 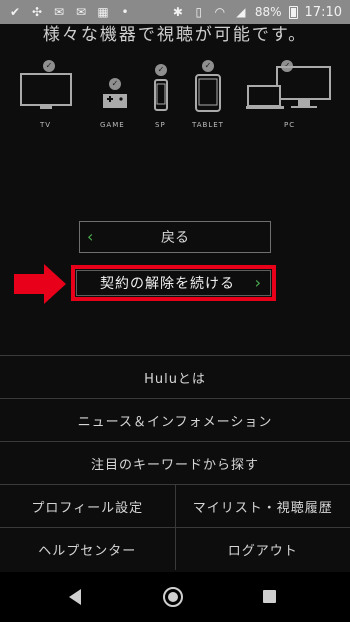 What do you see at coordinates (241, 12) in the screenshot?
I see `signal-icon: ◢` at bounding box center [241, 12].